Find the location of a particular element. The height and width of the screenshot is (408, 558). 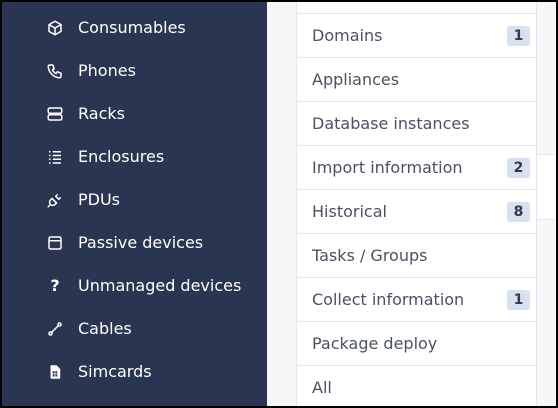

enclosure-icon is located at coordinates (55, 157).